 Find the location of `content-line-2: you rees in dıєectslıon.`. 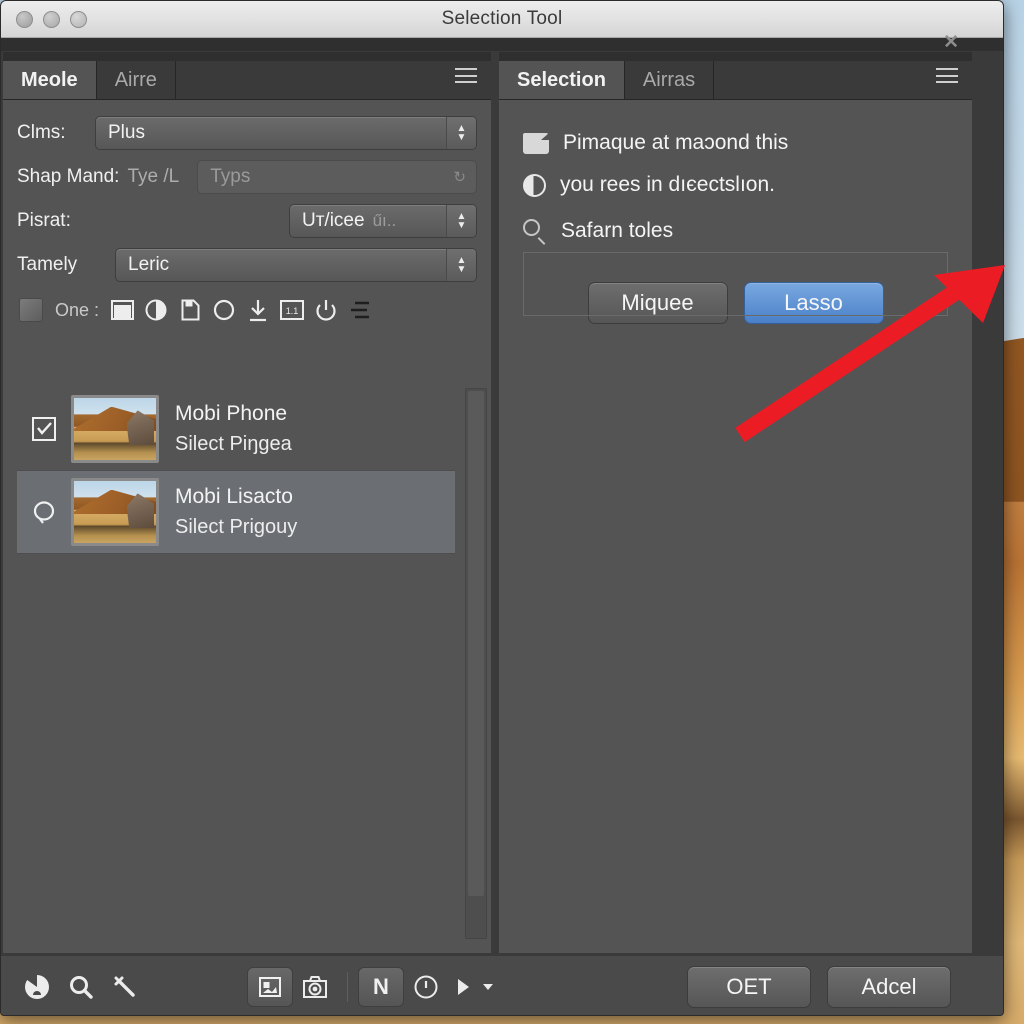

content-line-2: you rees in dıєectslıon. is located at coordinates (735, 185).